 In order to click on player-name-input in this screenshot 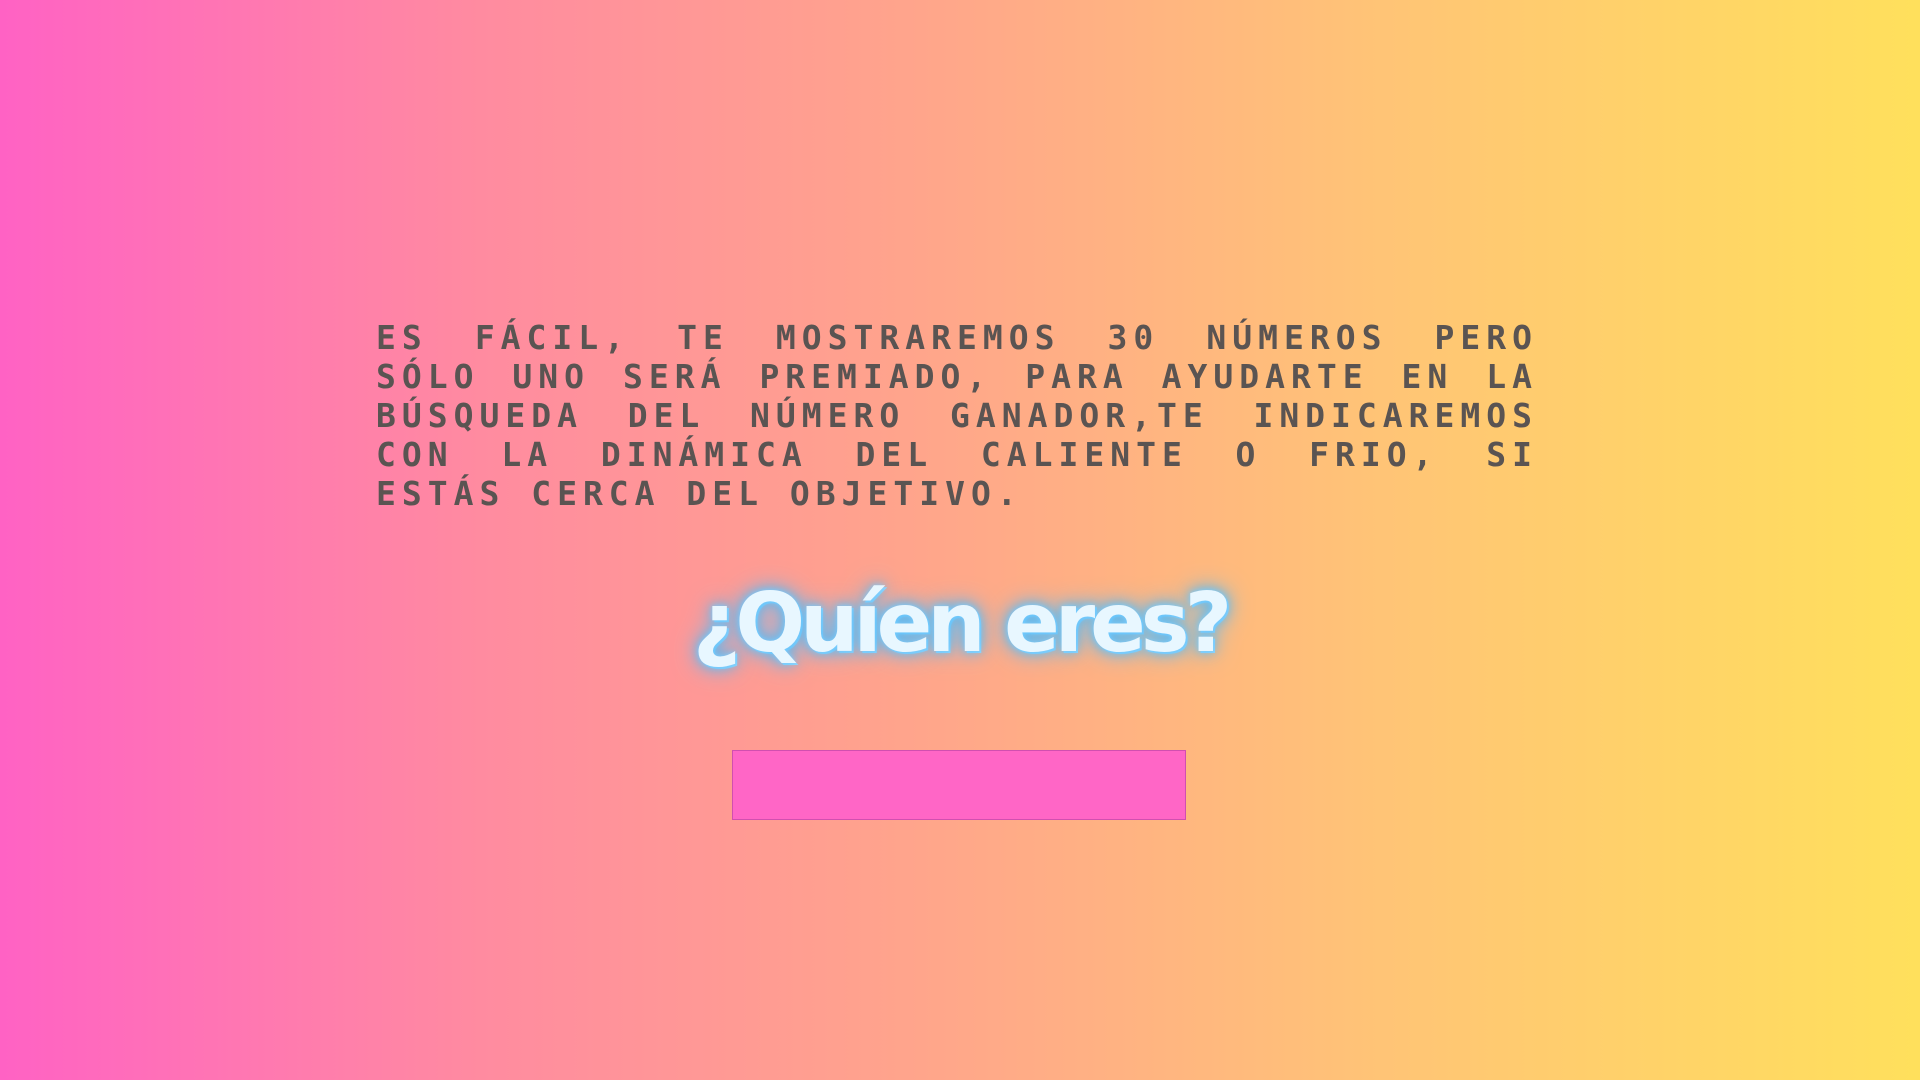, I will do `click(959, 785)`.